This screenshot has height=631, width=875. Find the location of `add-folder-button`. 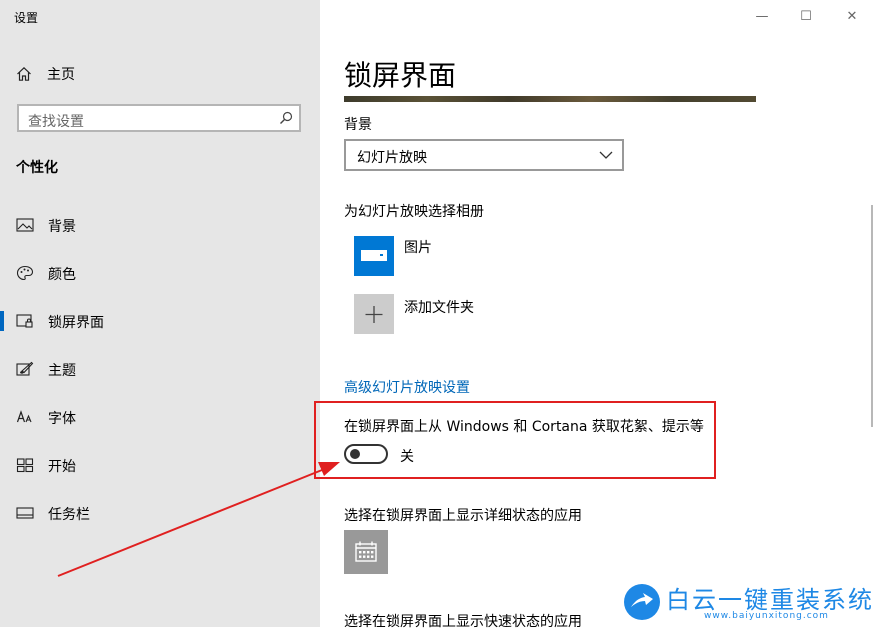

add-folder-button is located at coordinates (374, 314).